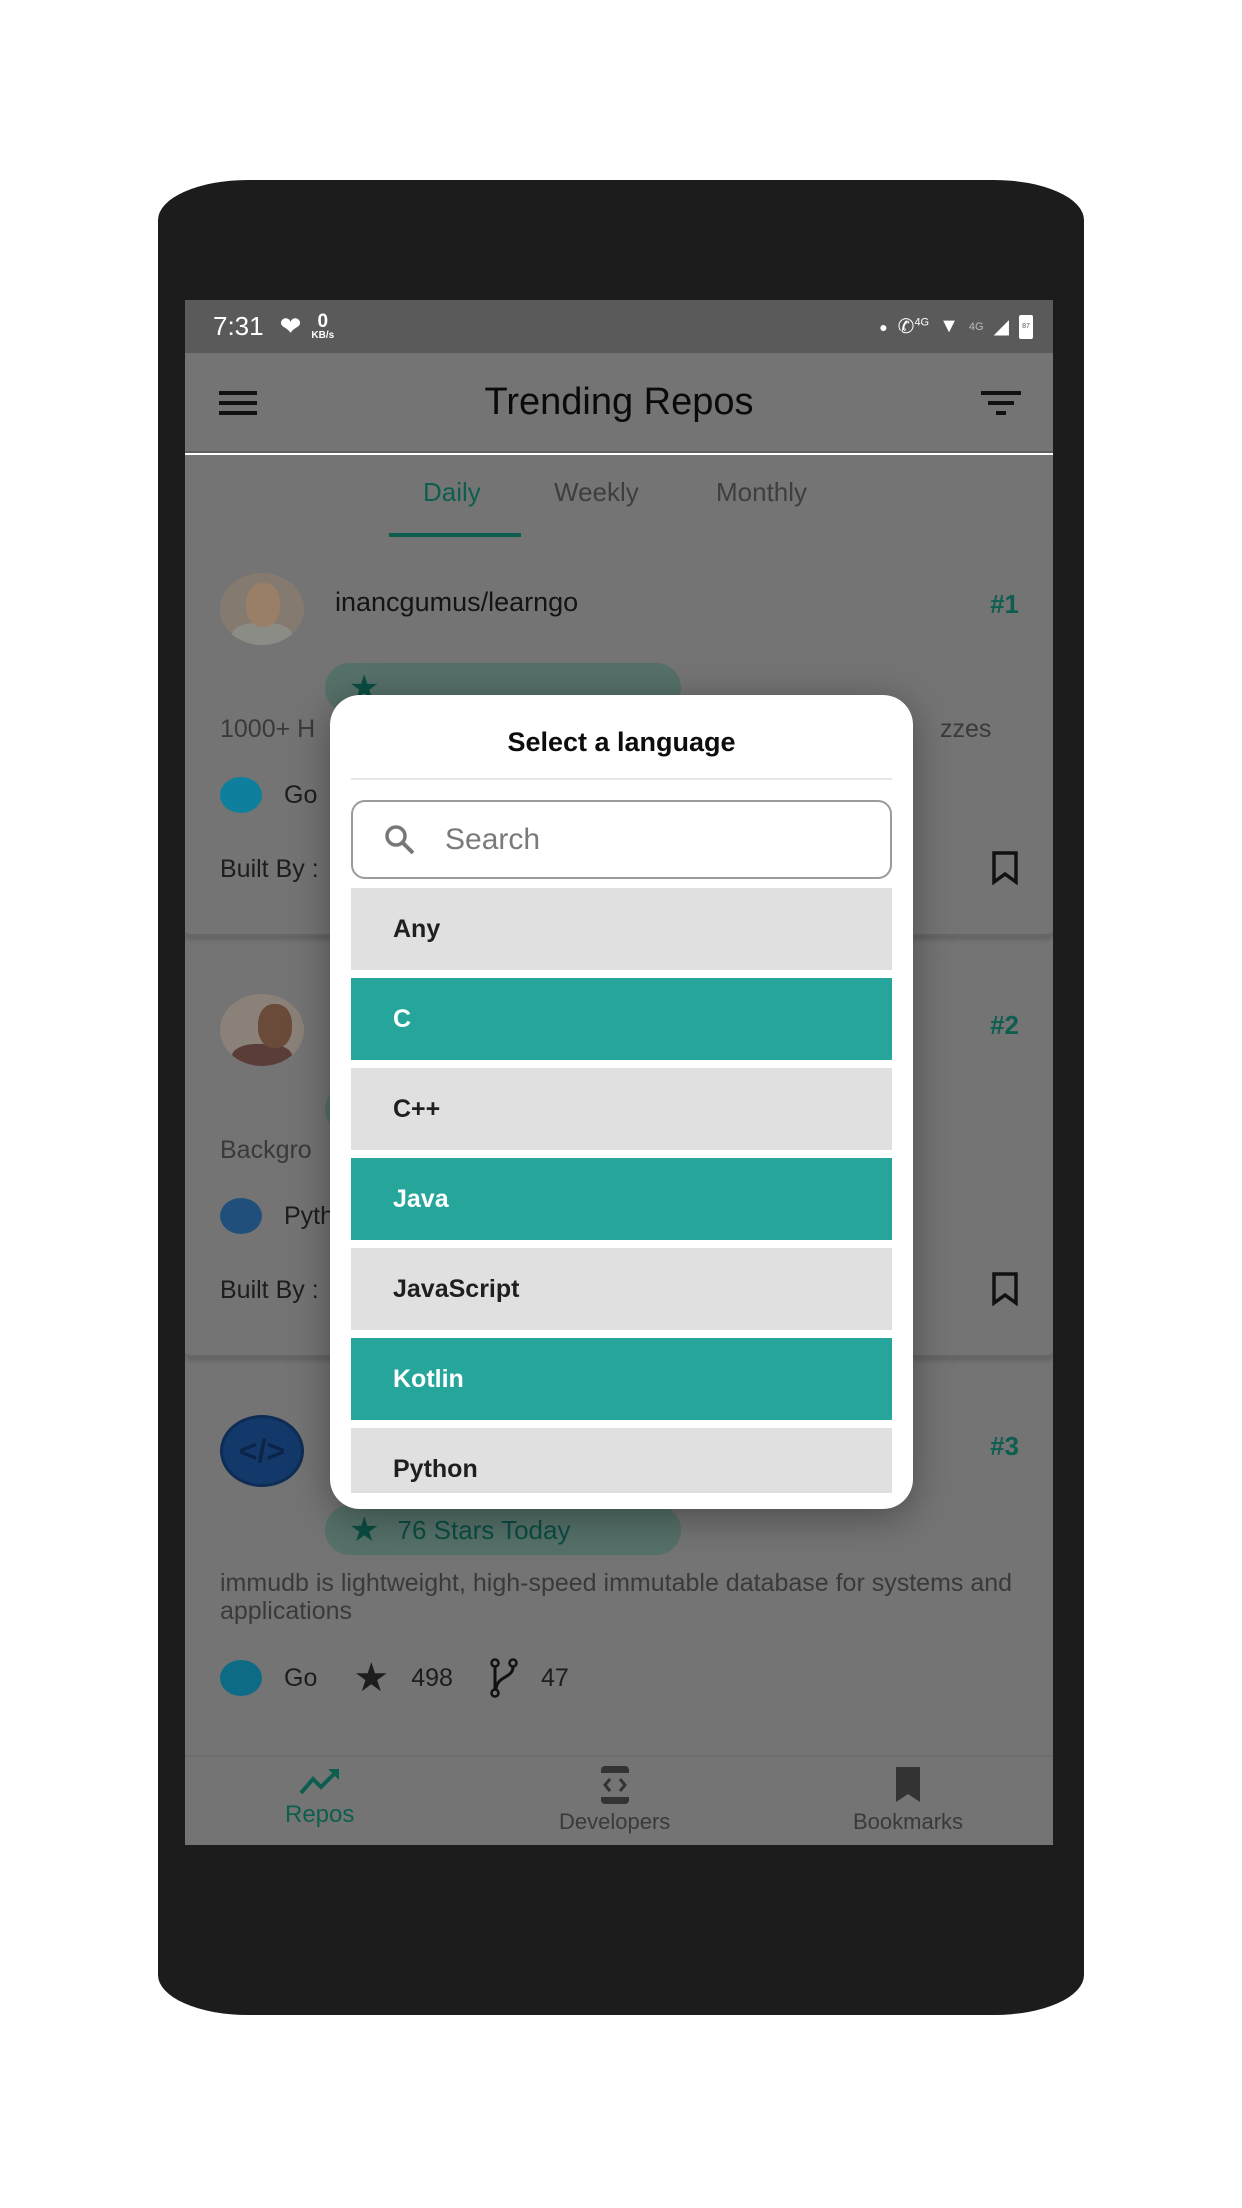 The height and width of the screenshot is (2208, 1242). What do you see at coordinates (238, 326) in the screenshot?
I see `status-time: 7:31` at bounding box center [238, 326].